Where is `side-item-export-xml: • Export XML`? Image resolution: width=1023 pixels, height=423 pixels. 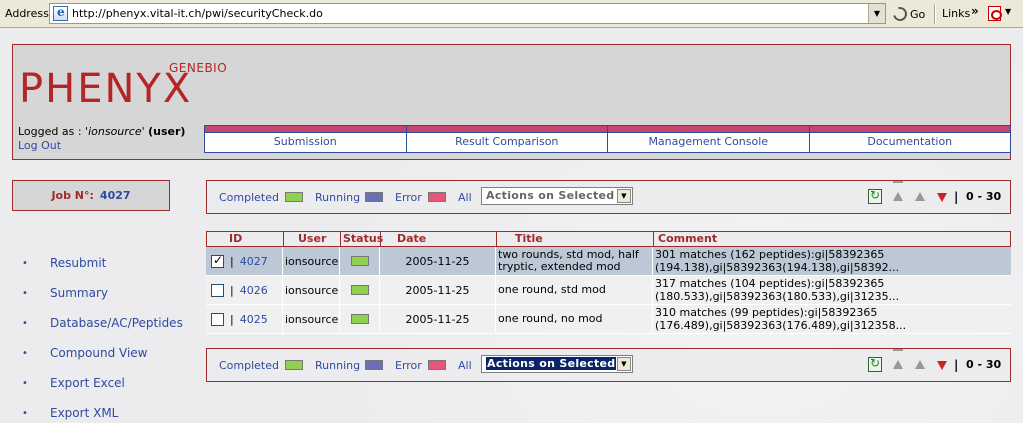
side-item-export-xml: • Export XML is located at coordinates (117, 410).